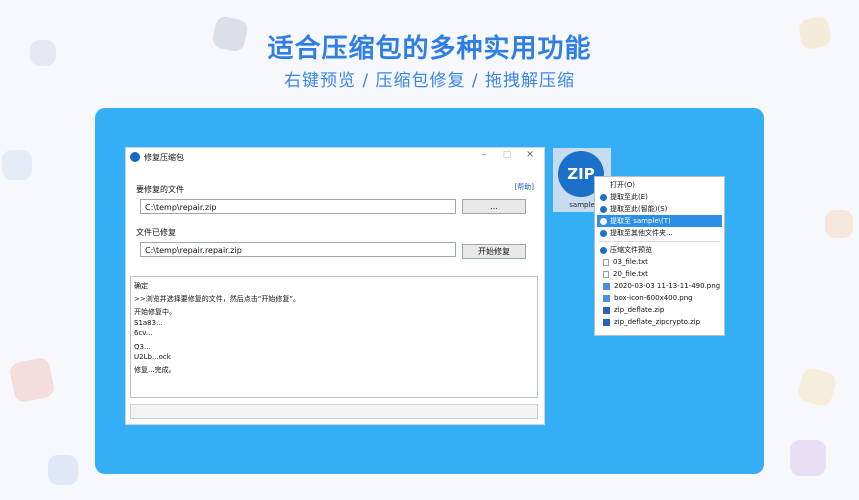  I want to click on preview-file-item: 20_file.txt, so click(659, 274).